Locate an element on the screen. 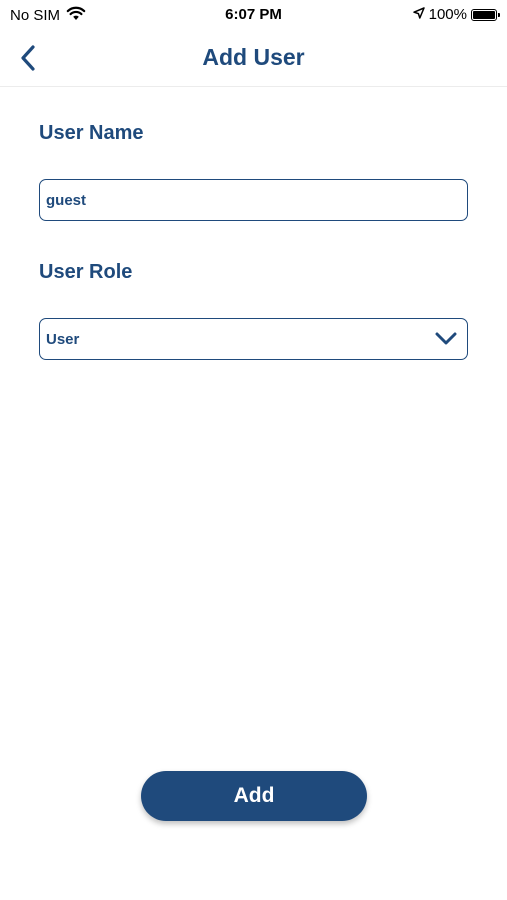 The height and width of the screenshot is (900, 507). page-title: Add User is located at coordinates (253, 57).